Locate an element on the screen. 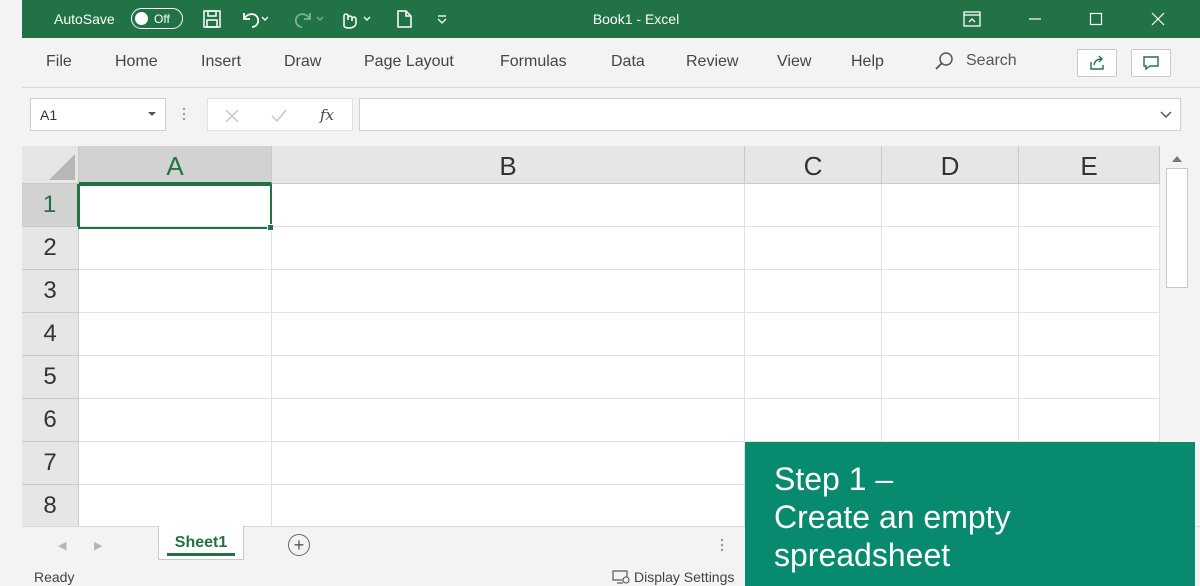  tab-file: File is located at coordinates (59, 62).